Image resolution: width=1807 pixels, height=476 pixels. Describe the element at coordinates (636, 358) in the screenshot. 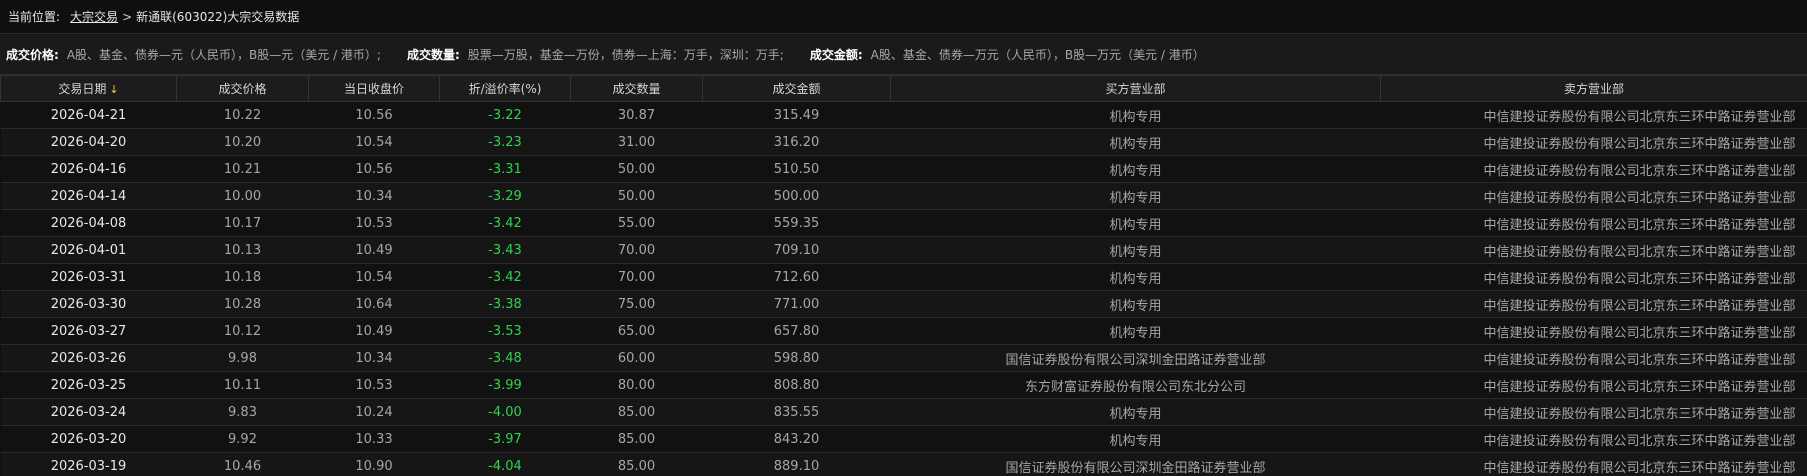

I see `cell-volume: 60.00` at that location.